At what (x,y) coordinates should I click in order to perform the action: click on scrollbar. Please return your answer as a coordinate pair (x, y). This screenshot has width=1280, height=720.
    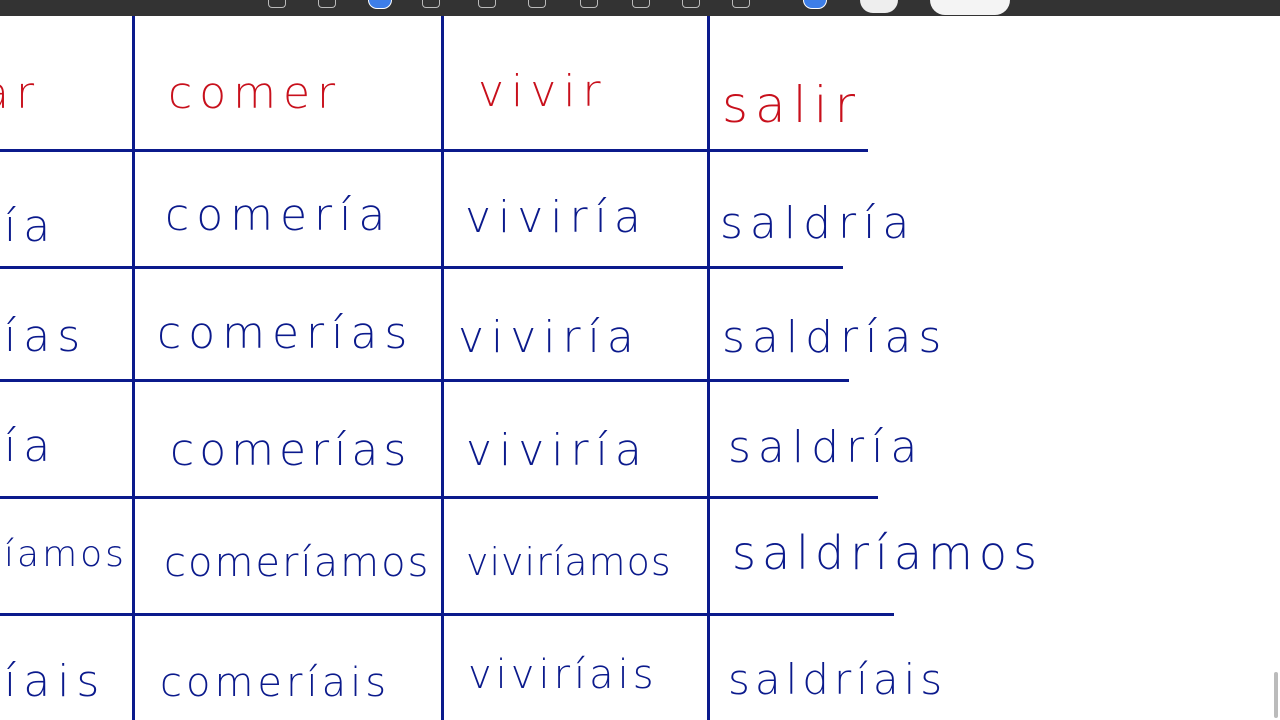
    Looking at the image, I should click on (1276, 695).